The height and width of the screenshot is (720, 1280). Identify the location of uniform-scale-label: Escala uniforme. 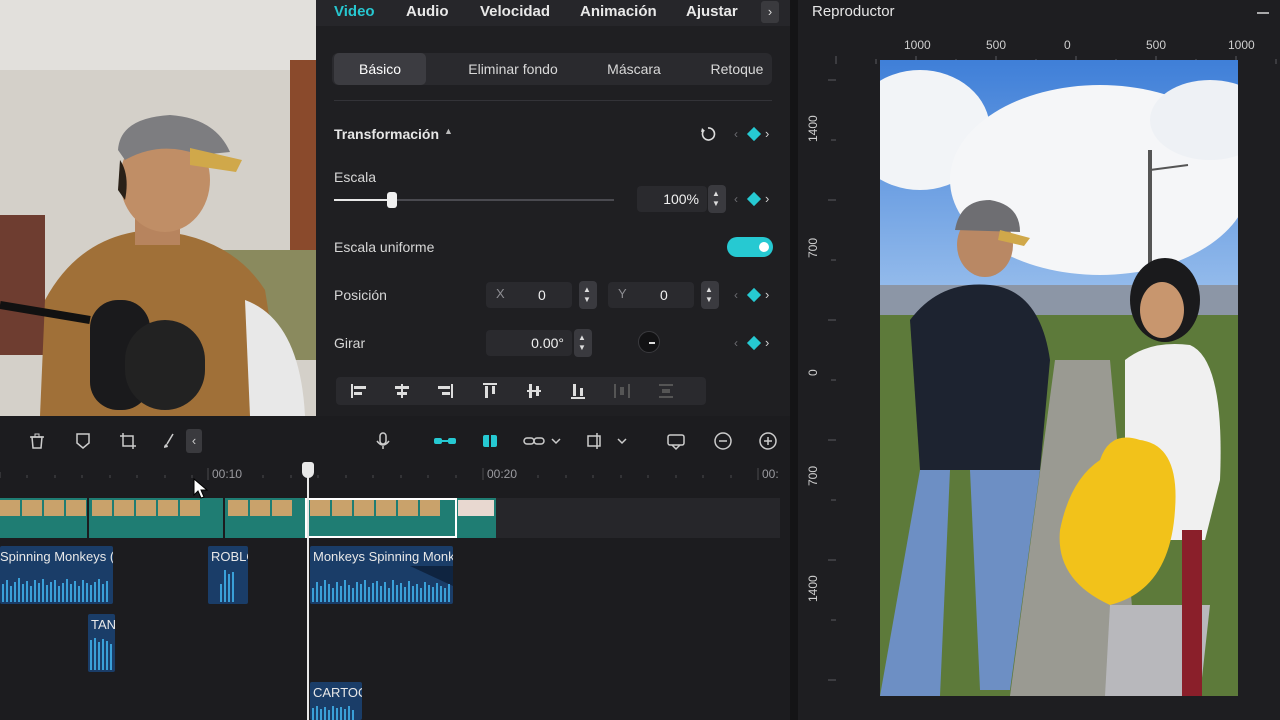
(384, 247).